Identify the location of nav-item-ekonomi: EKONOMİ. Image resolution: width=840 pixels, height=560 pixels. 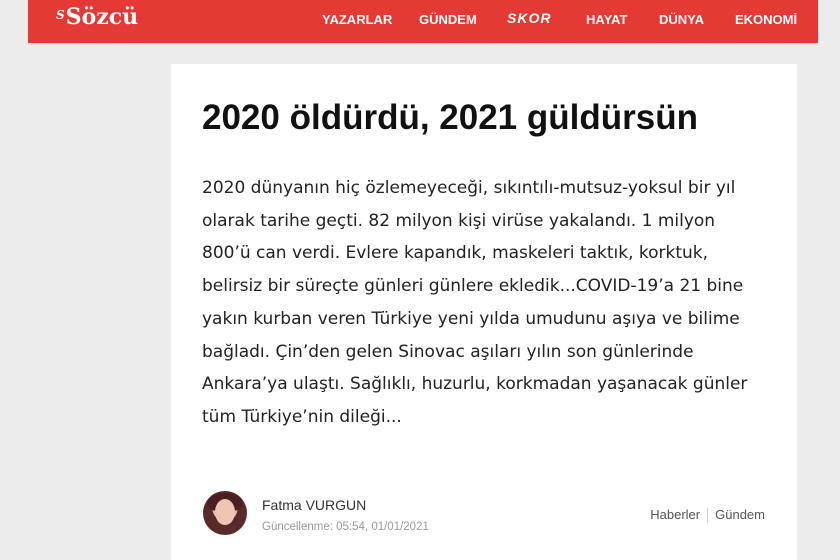
(766, 19).